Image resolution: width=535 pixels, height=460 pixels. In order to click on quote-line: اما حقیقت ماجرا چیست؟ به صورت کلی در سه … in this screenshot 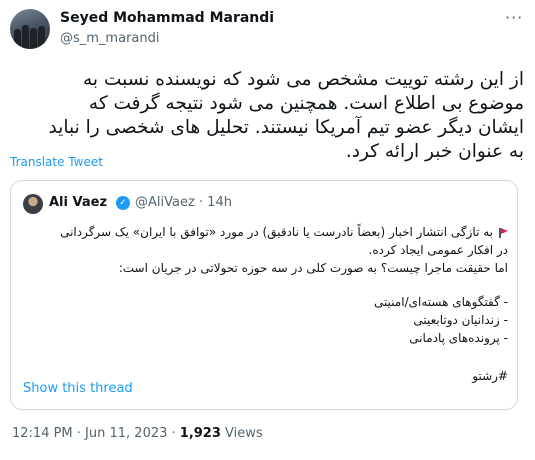, I will do `click(313, 268)`.